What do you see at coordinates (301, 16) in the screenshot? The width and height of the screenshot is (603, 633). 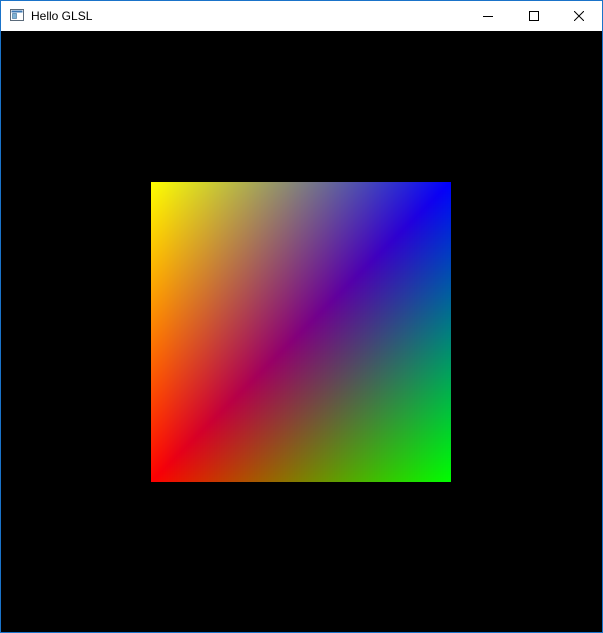 I see `title-bar: Hello GLSL` at bounding box center [301, 16].